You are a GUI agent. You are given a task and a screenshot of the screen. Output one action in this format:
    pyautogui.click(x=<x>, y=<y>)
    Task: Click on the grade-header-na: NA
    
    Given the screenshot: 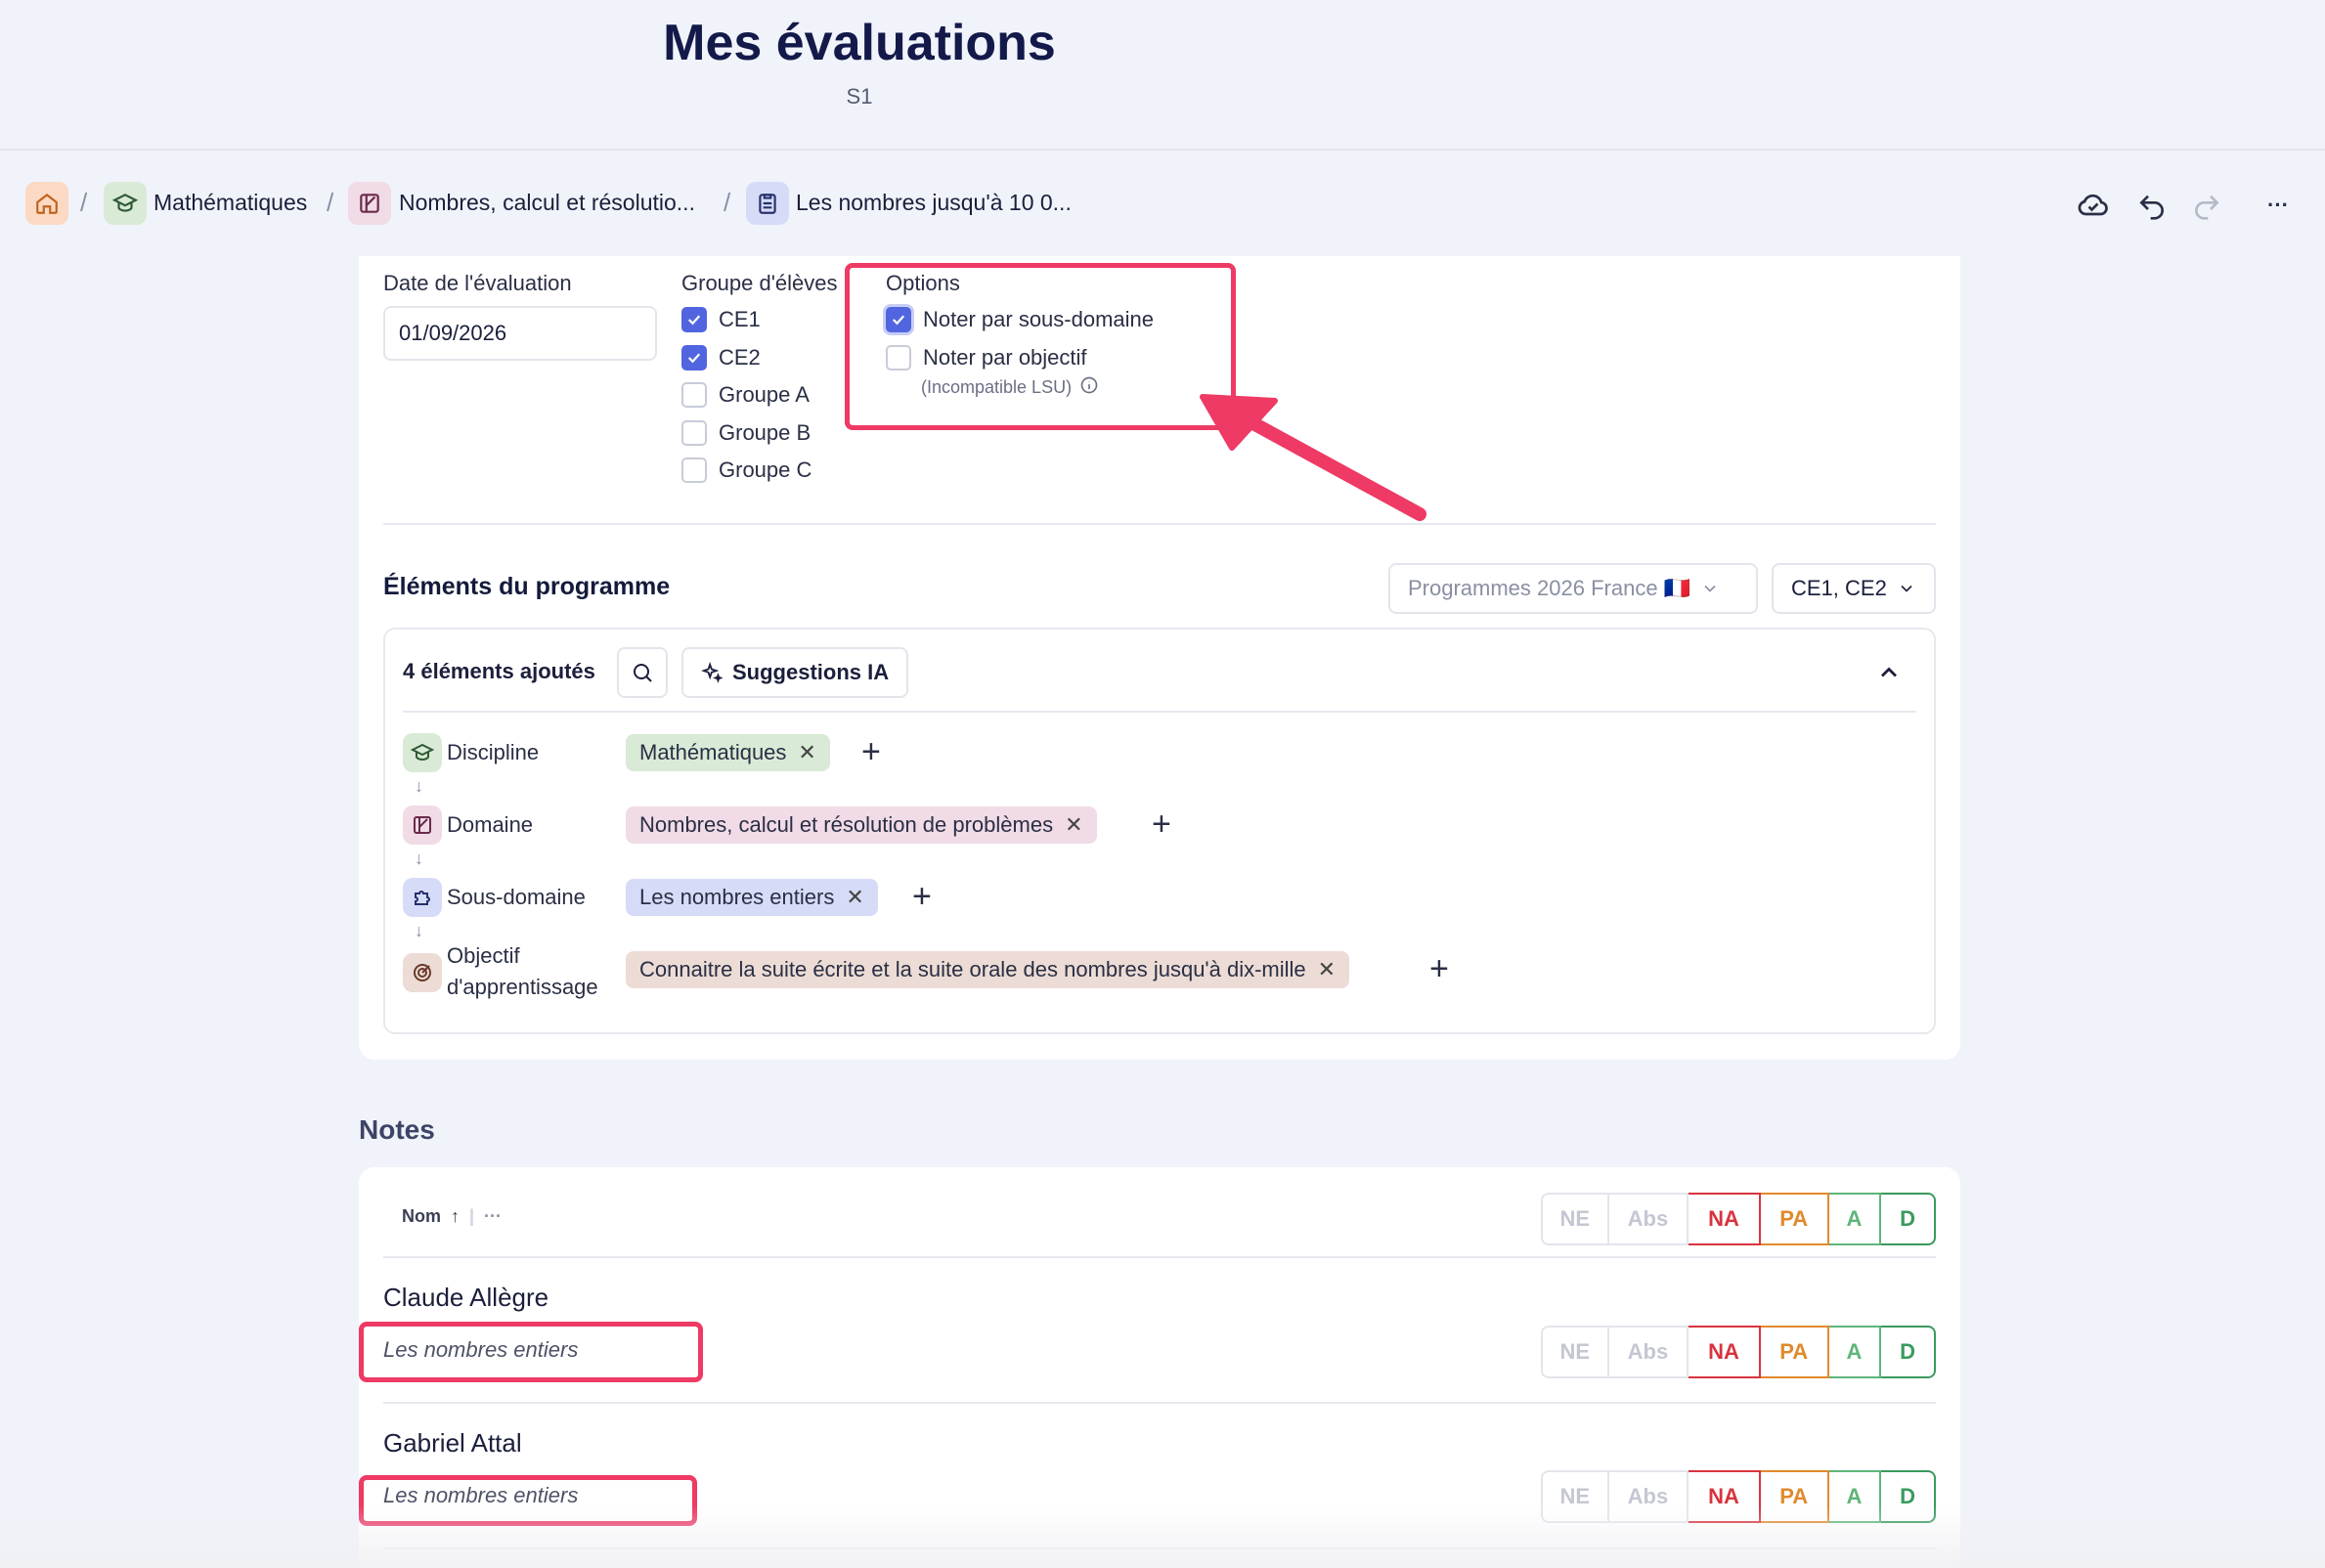 What is the action you would take?
    pyautogui.click(x=1725, y=1219)
    